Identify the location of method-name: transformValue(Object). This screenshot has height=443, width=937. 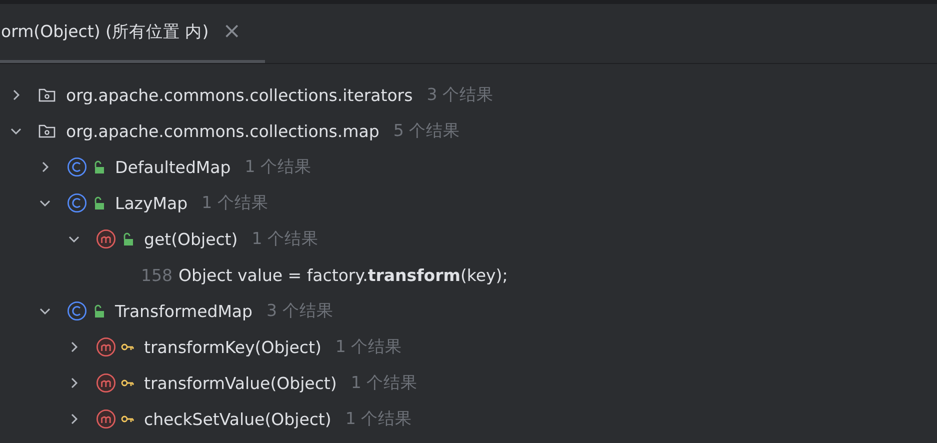
(240, 383).